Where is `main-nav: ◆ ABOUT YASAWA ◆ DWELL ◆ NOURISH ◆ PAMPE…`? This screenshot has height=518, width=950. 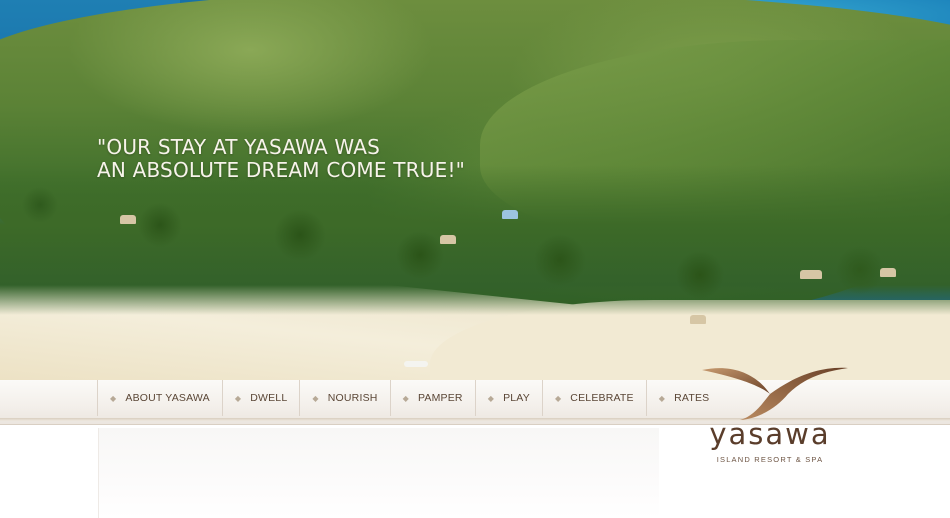
main-nav: ◆ ABOUT YASAWA ◆ DWELL ◆ NOURISH ◆ PAMPE… is located at coordinates (409, 398).